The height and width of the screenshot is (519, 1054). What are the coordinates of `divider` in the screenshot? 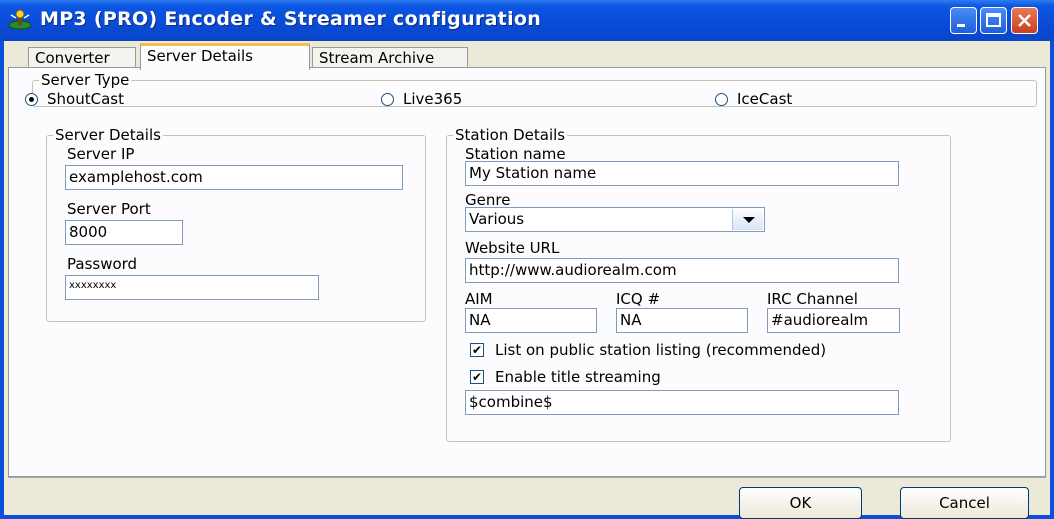 It's located at (527, 478).